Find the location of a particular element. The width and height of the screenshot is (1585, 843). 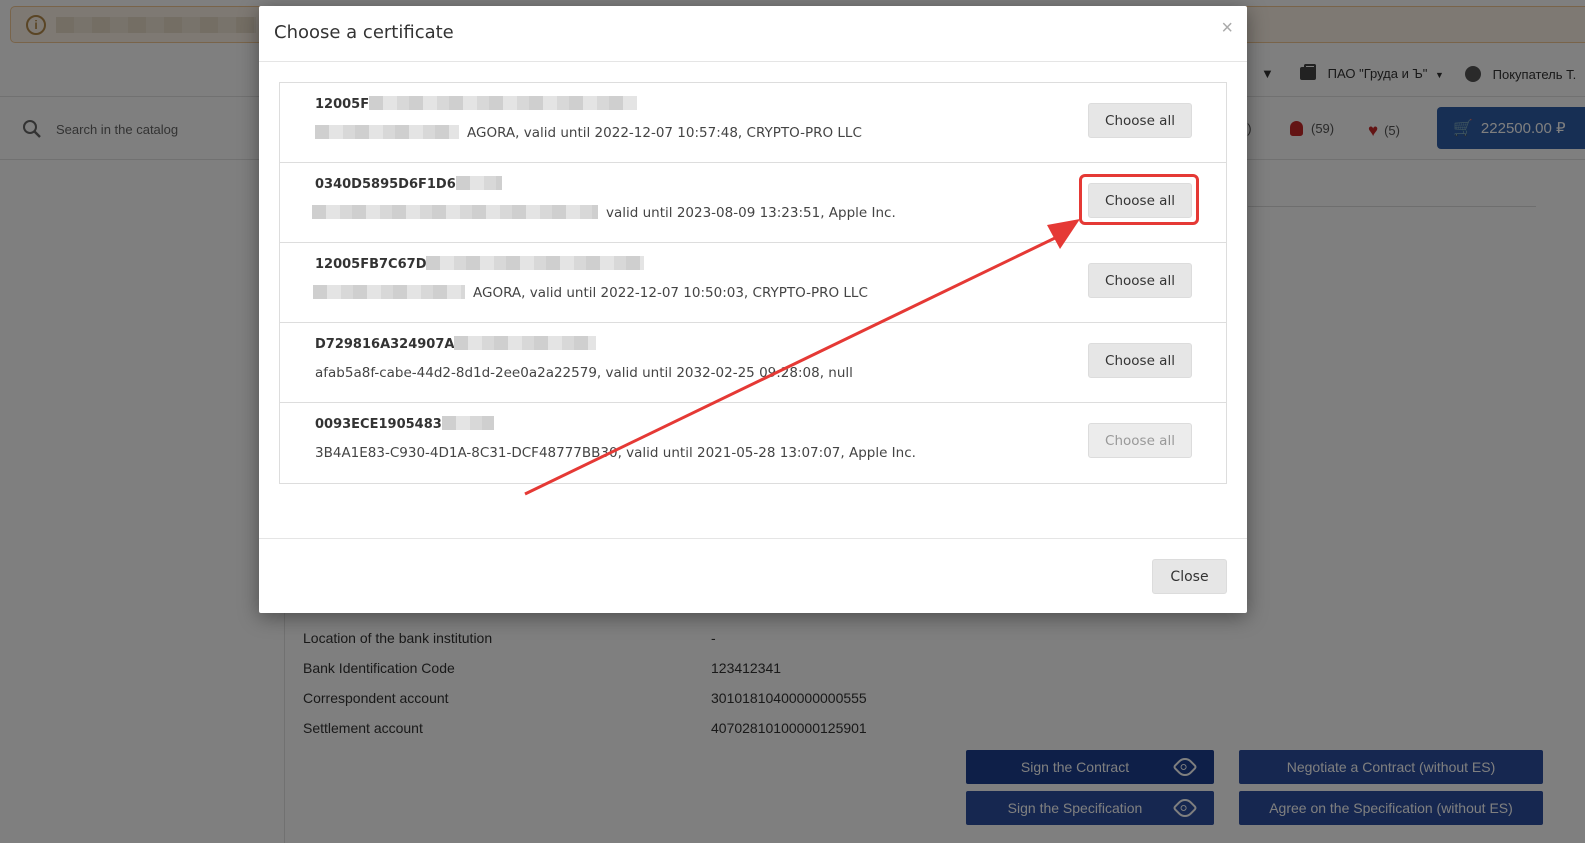

certificate-id: 0340D5895D6F1D6 is located at coordinates (408, 184).